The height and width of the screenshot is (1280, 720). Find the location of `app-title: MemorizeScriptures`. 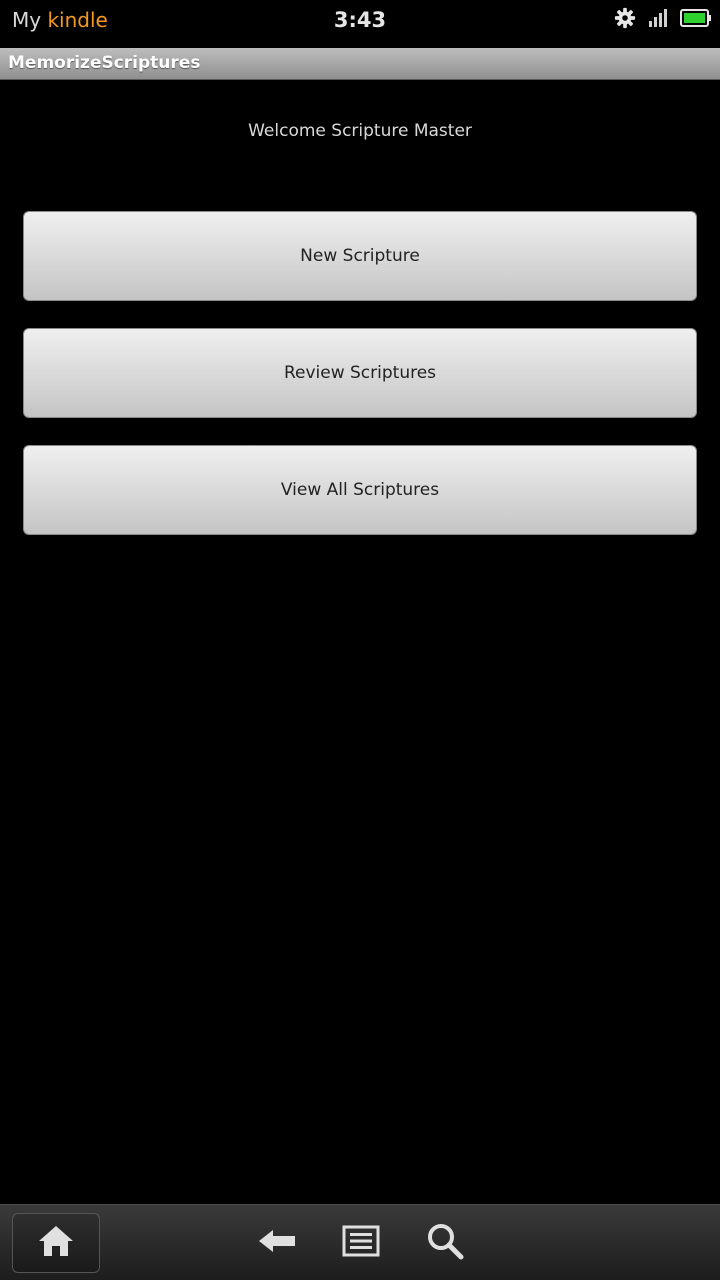

app-title: MemorizeScriptures is located at coordinates (104, 63).